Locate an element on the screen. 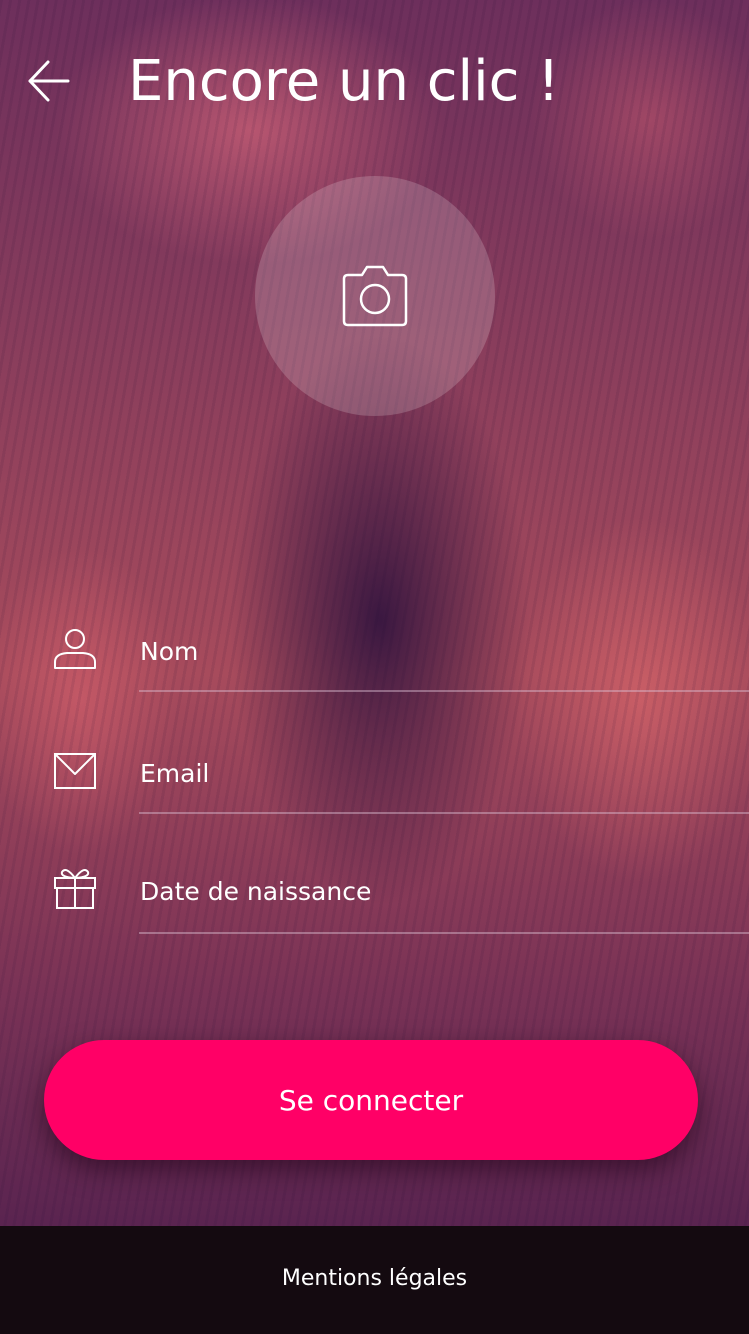 This screenshot has height=1334, width=749. email-input is located at coordinates (444, 773).